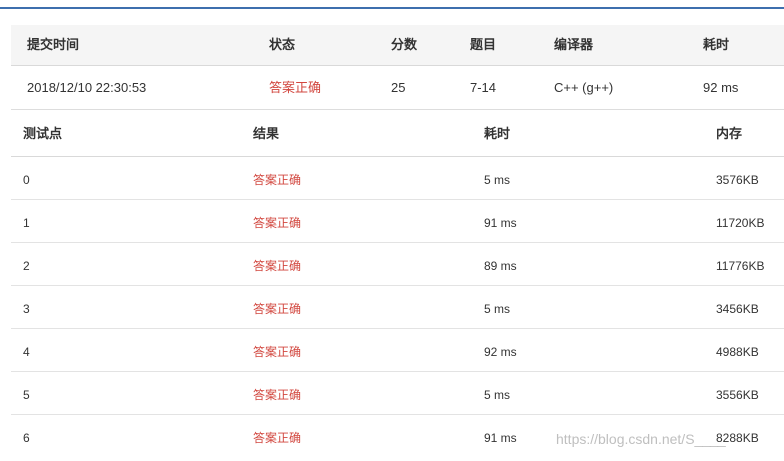 Image resolution: width=784 pixels, height=461 pixels. What do you see at coordinates (740, 223) in the screenshot?
I see `case-memory: 11720KB` at bounding box center [740, 223].